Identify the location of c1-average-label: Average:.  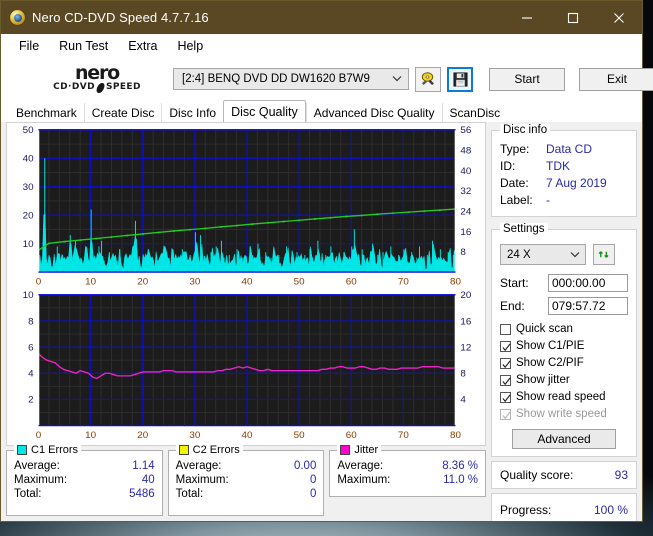
(37, 466).